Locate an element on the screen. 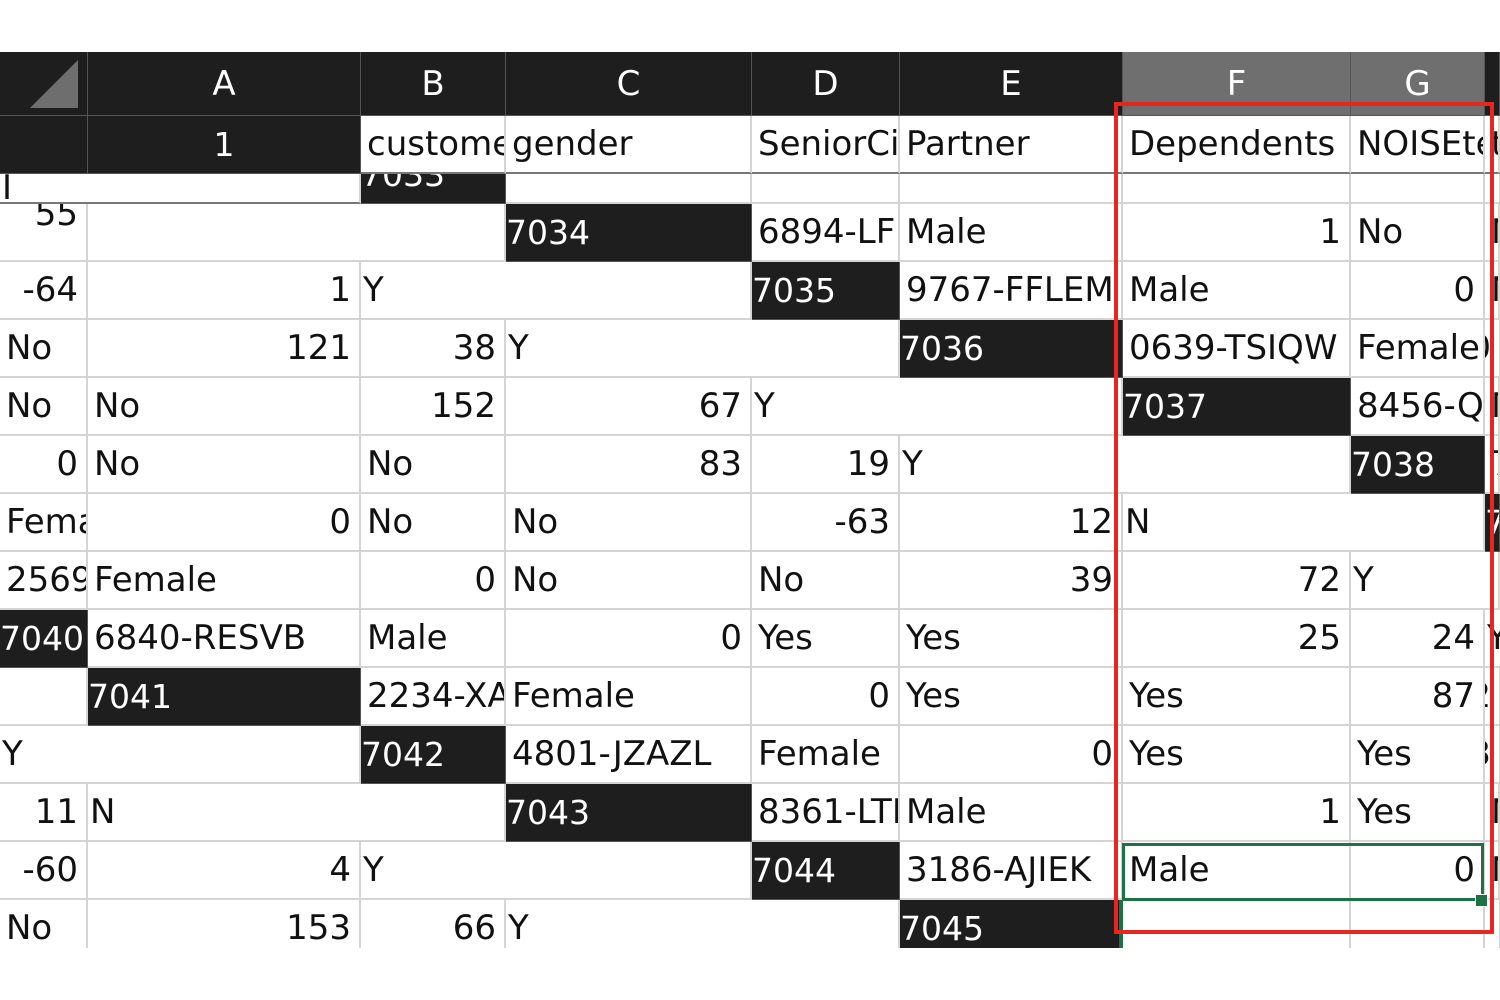  row-header: 7034 is located at coordinates (629, 233).